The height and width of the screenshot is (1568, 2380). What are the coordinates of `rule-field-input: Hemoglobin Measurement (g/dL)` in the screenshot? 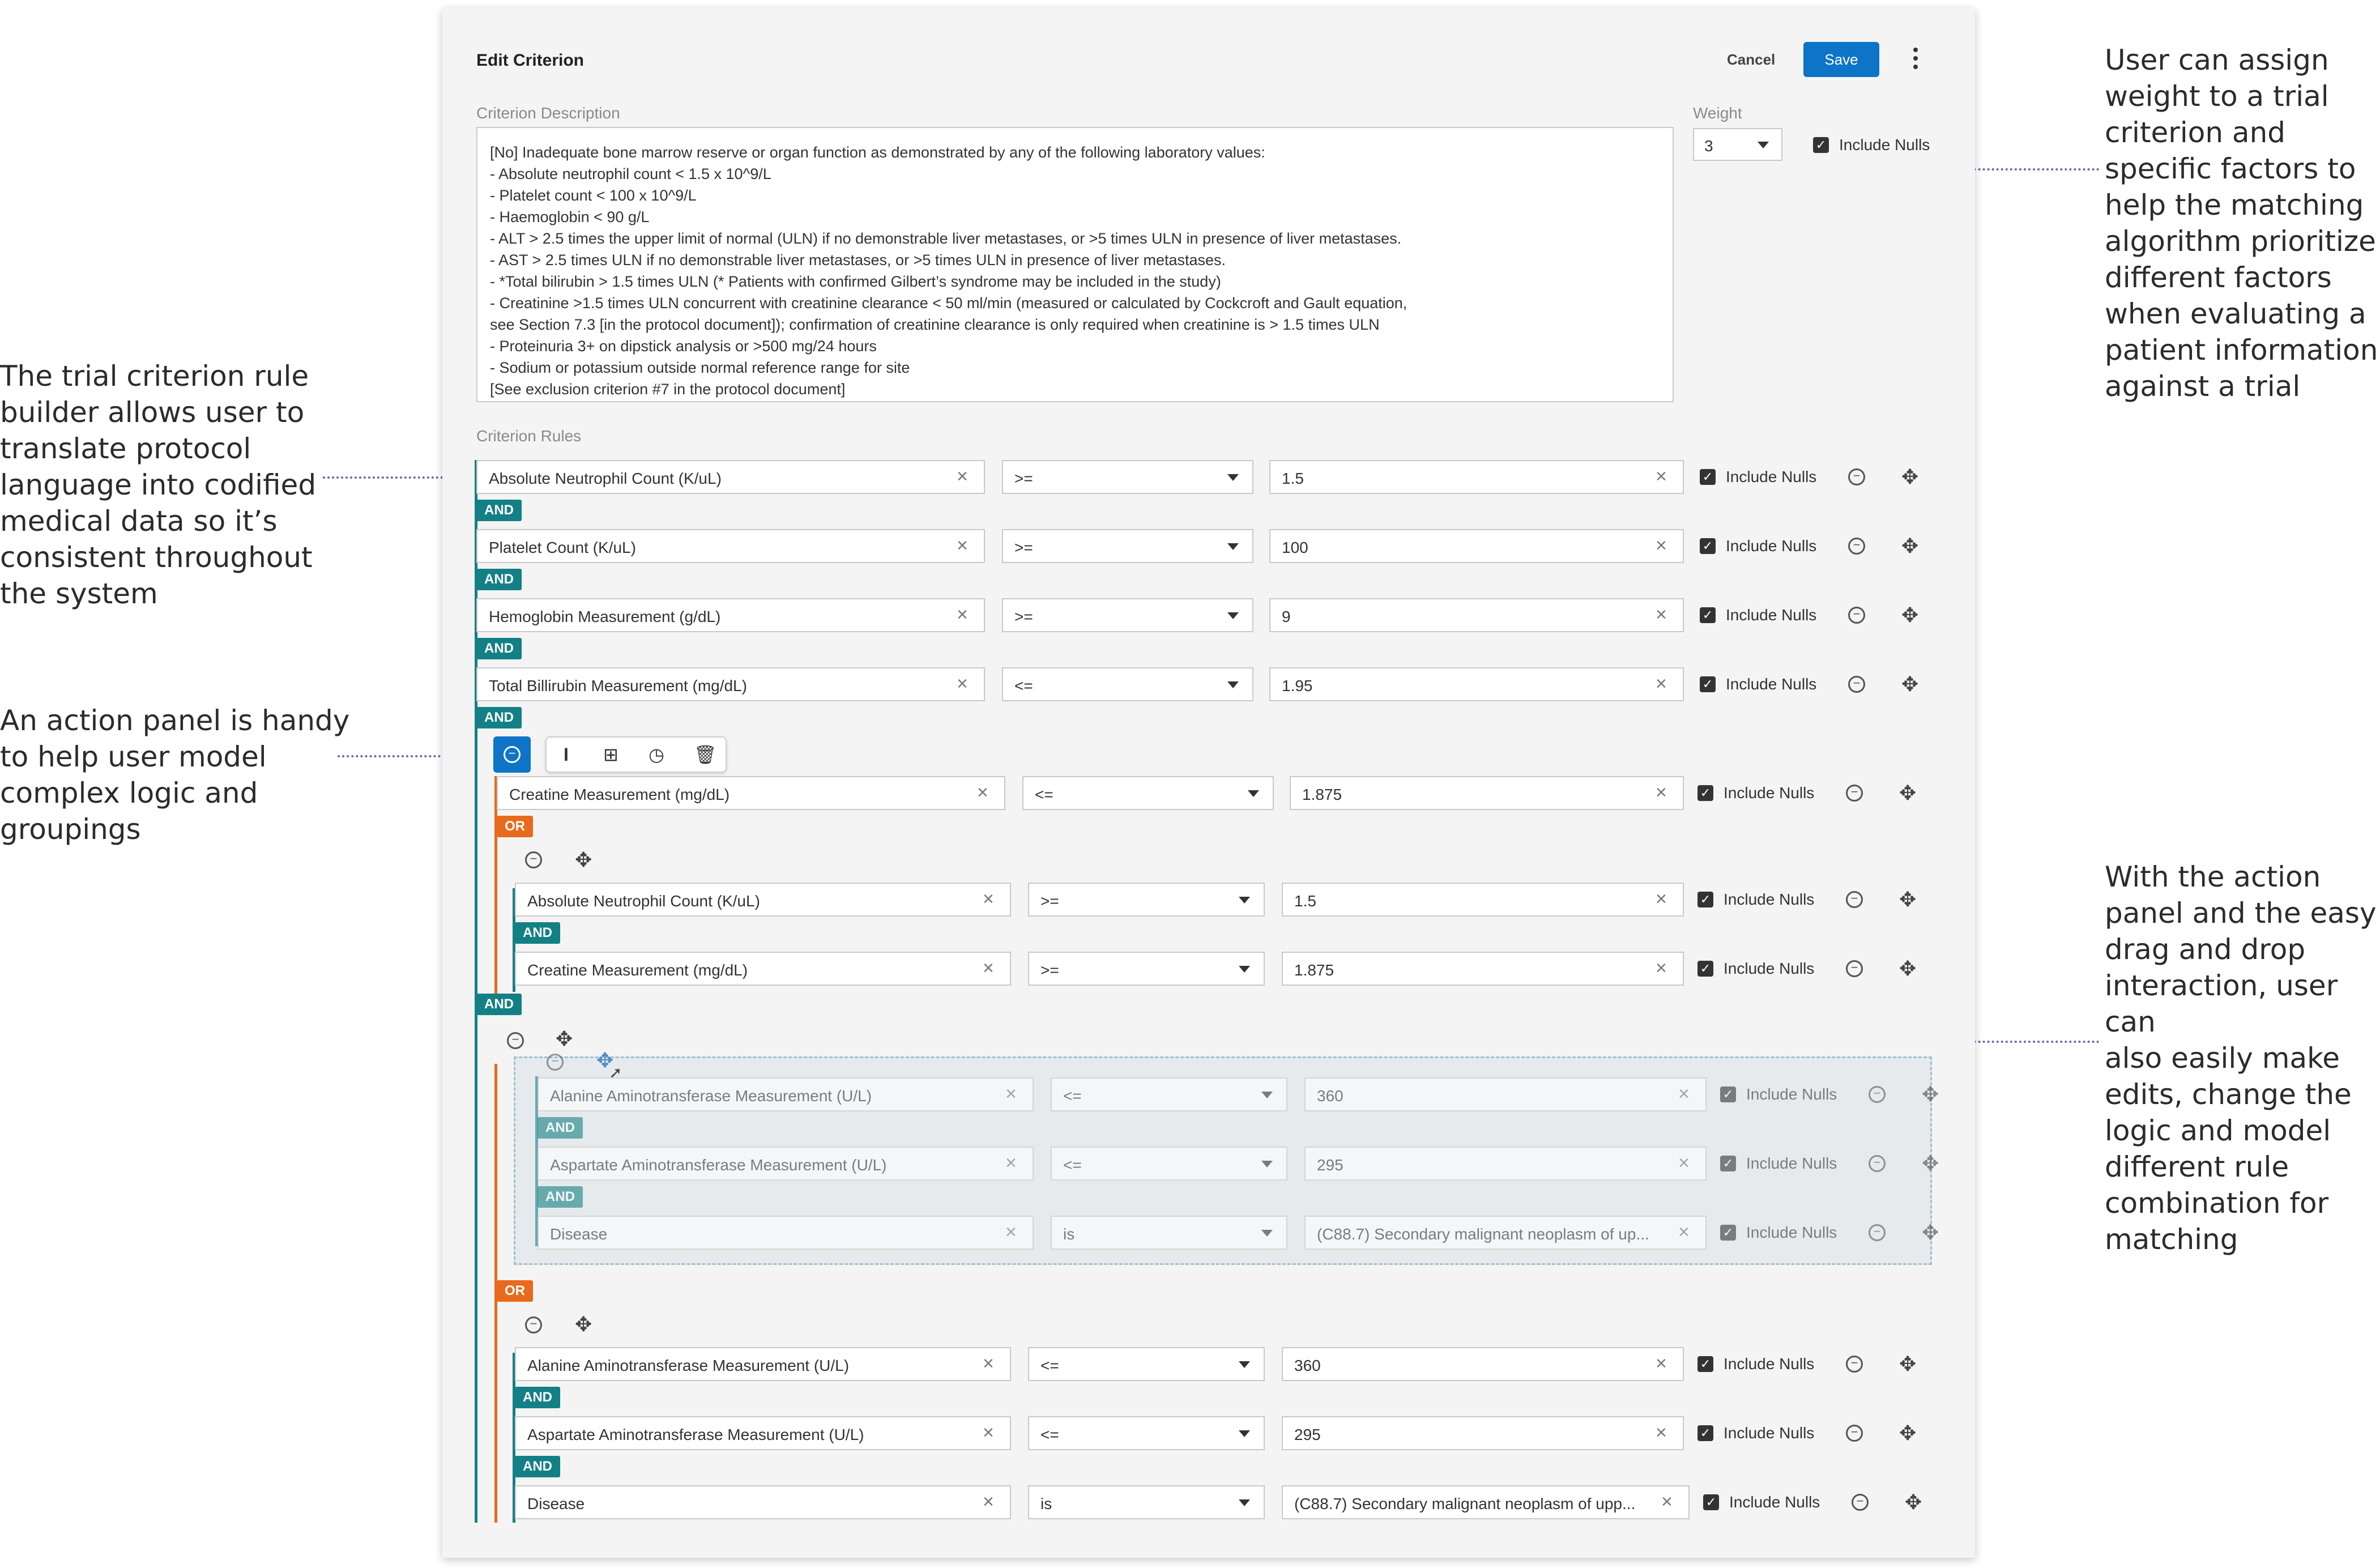 It's located at (730, 615).